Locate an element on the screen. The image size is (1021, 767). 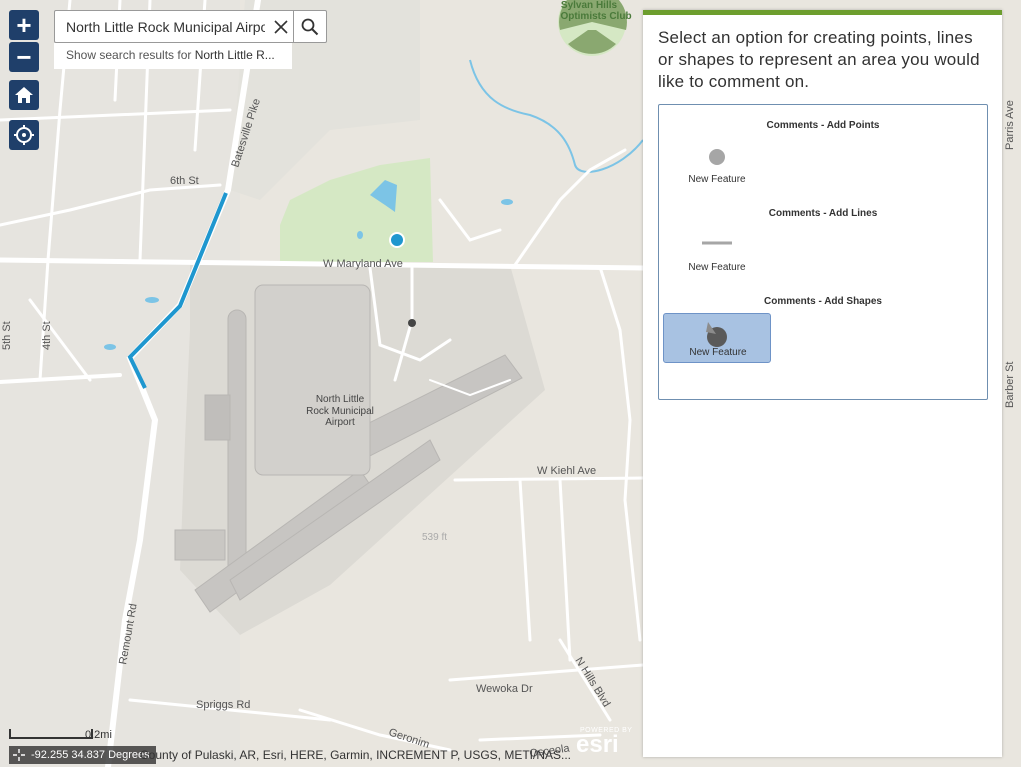
label-sixth-st: 6th St is located at coordinates (184, 181).